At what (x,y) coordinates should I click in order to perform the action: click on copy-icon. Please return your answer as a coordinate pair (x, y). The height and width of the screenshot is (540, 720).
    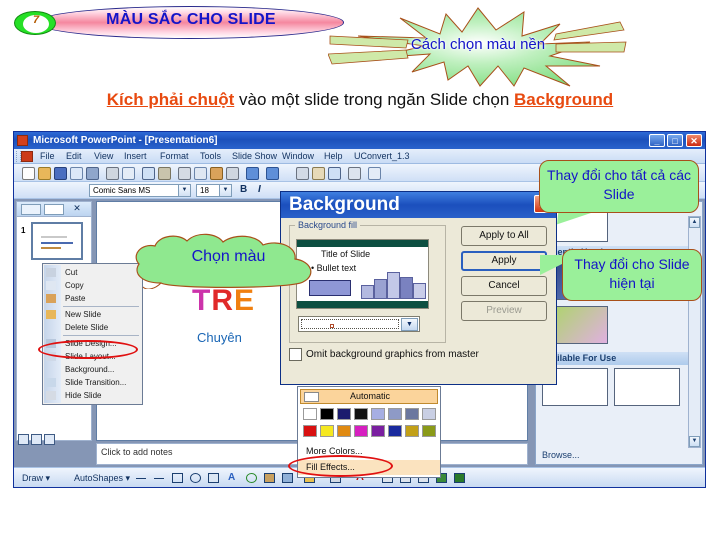
    Looking at the image, I should click on (200, 173).